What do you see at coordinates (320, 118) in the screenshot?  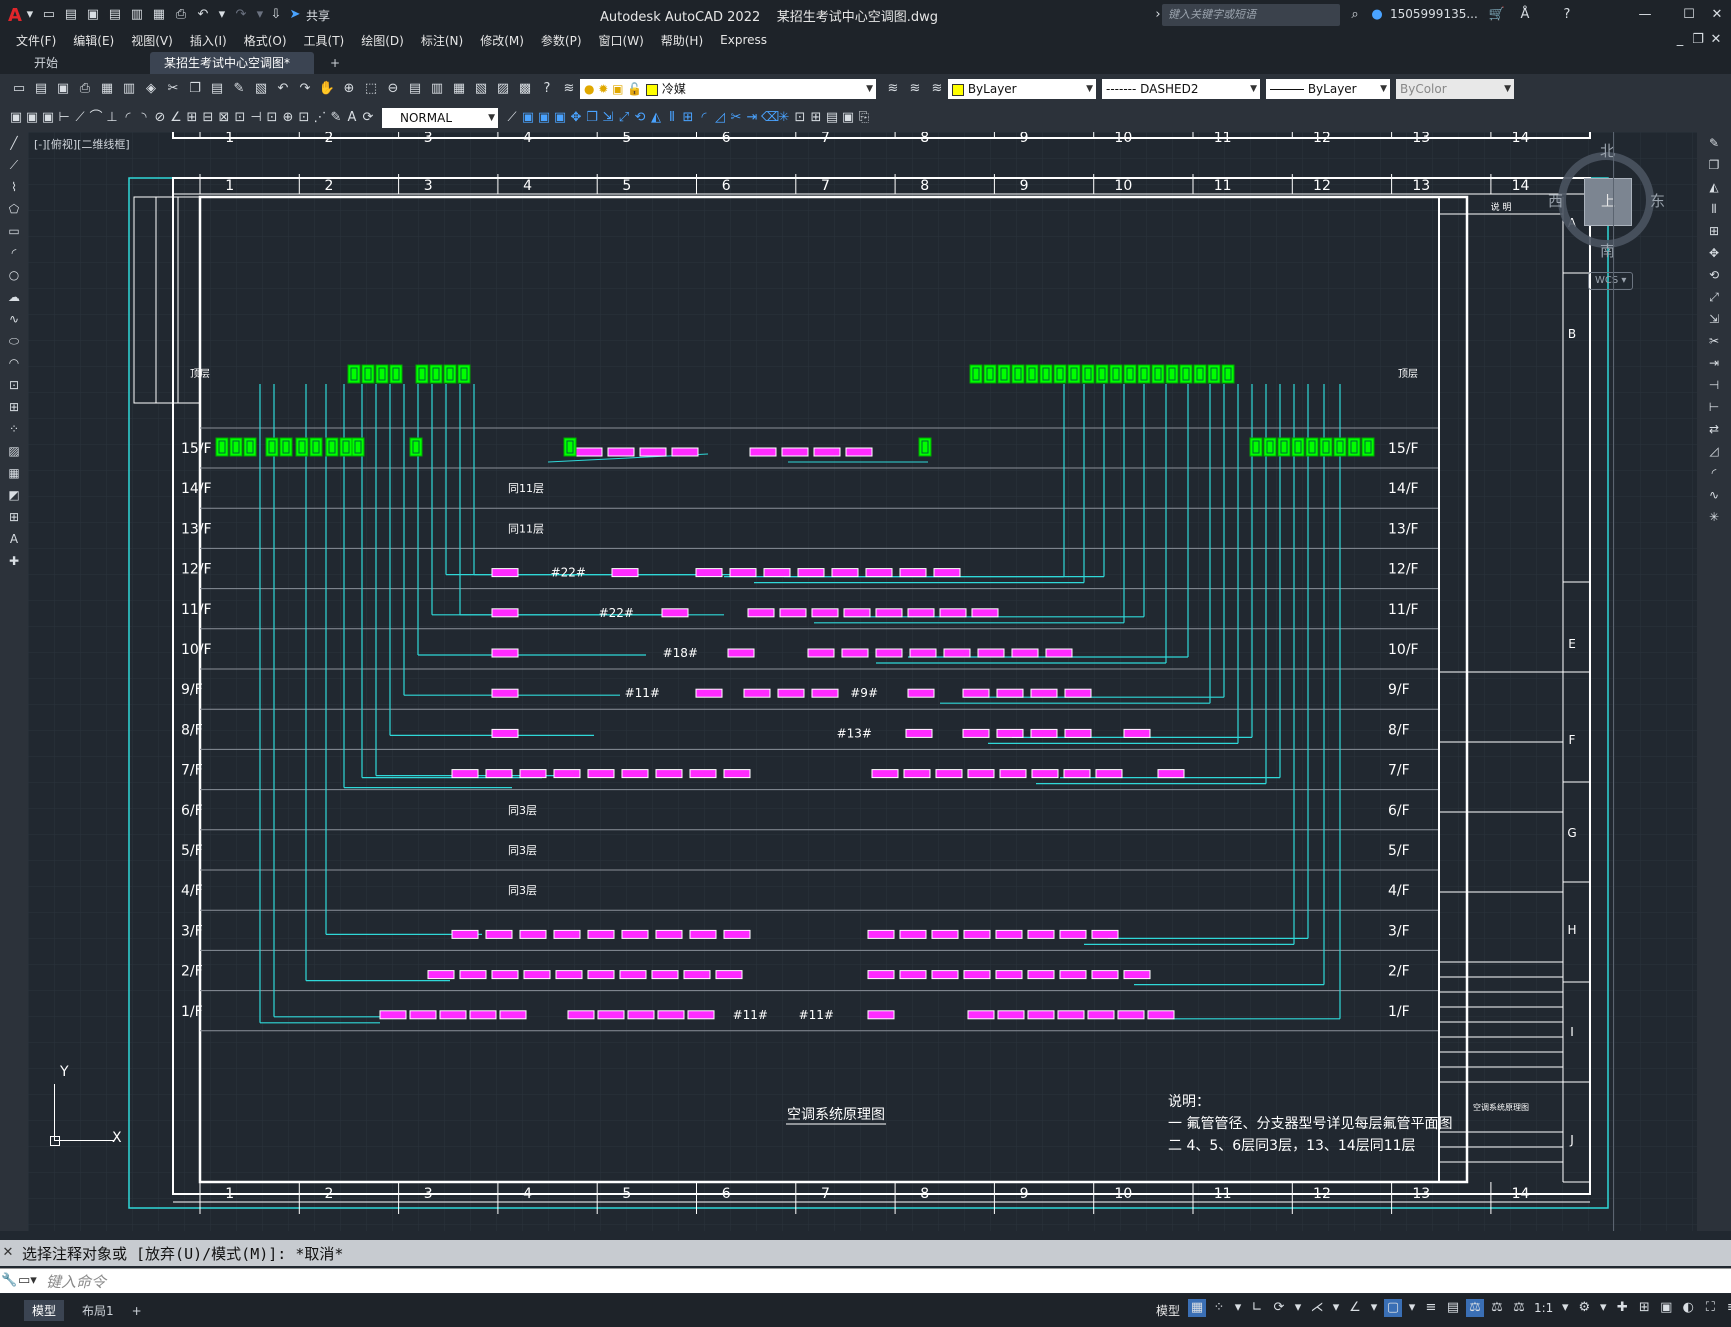 I see `jogged-linear-icon: ⋰` at bounding box center [320, 118].